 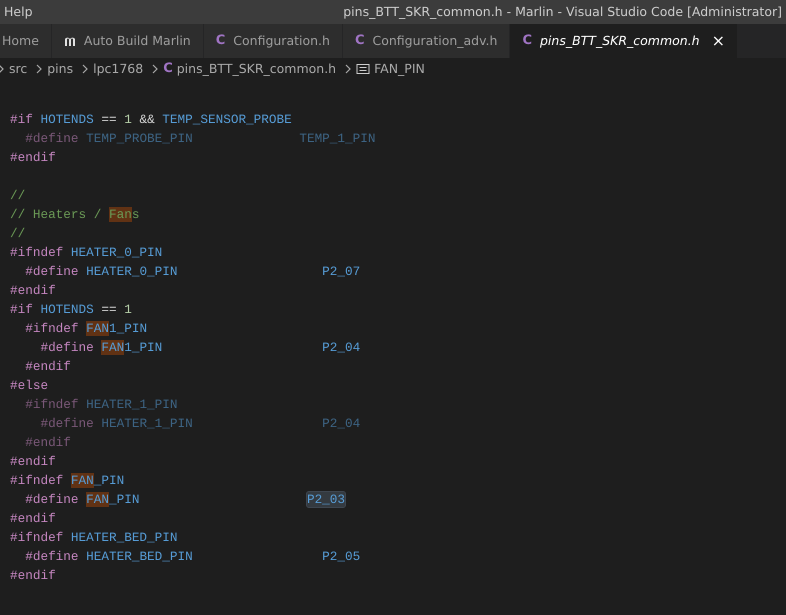 I want to click on breadcrumb-item: pins_BTT_SKR_common.h, so click(x=256, y=69).